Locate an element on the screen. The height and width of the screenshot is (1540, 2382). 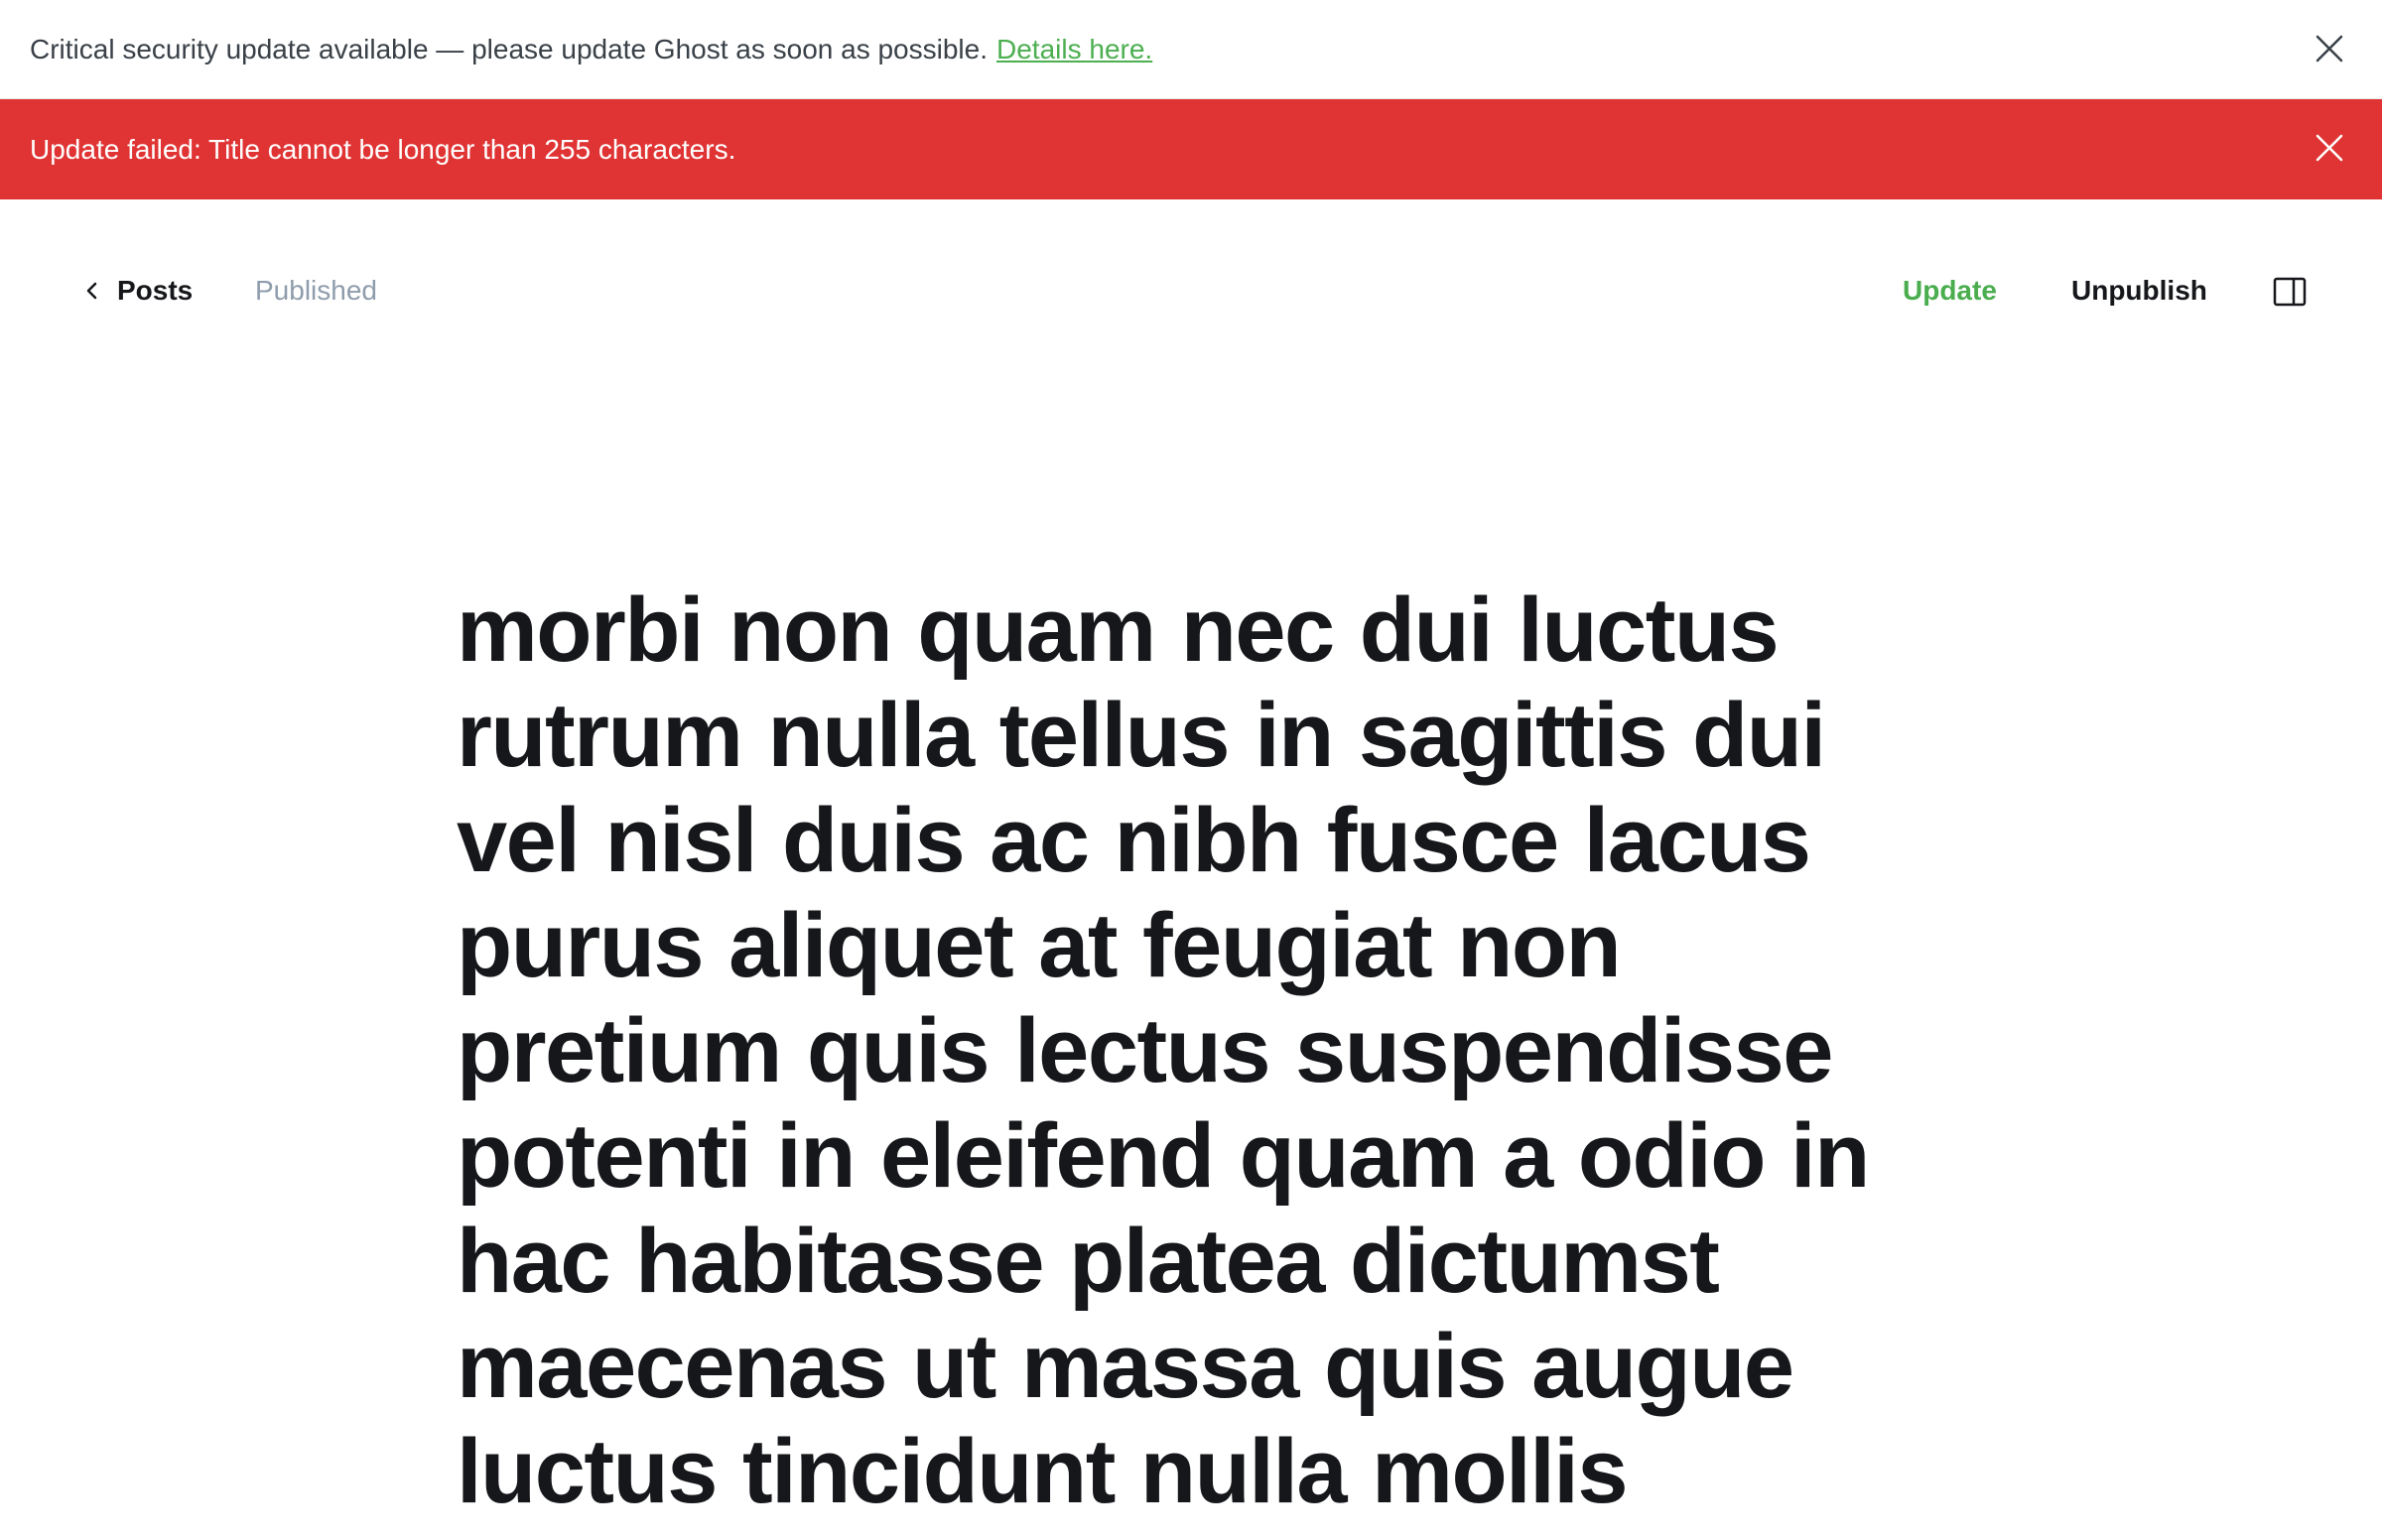
chevron-left-icon is located at coordinates (91, 291).